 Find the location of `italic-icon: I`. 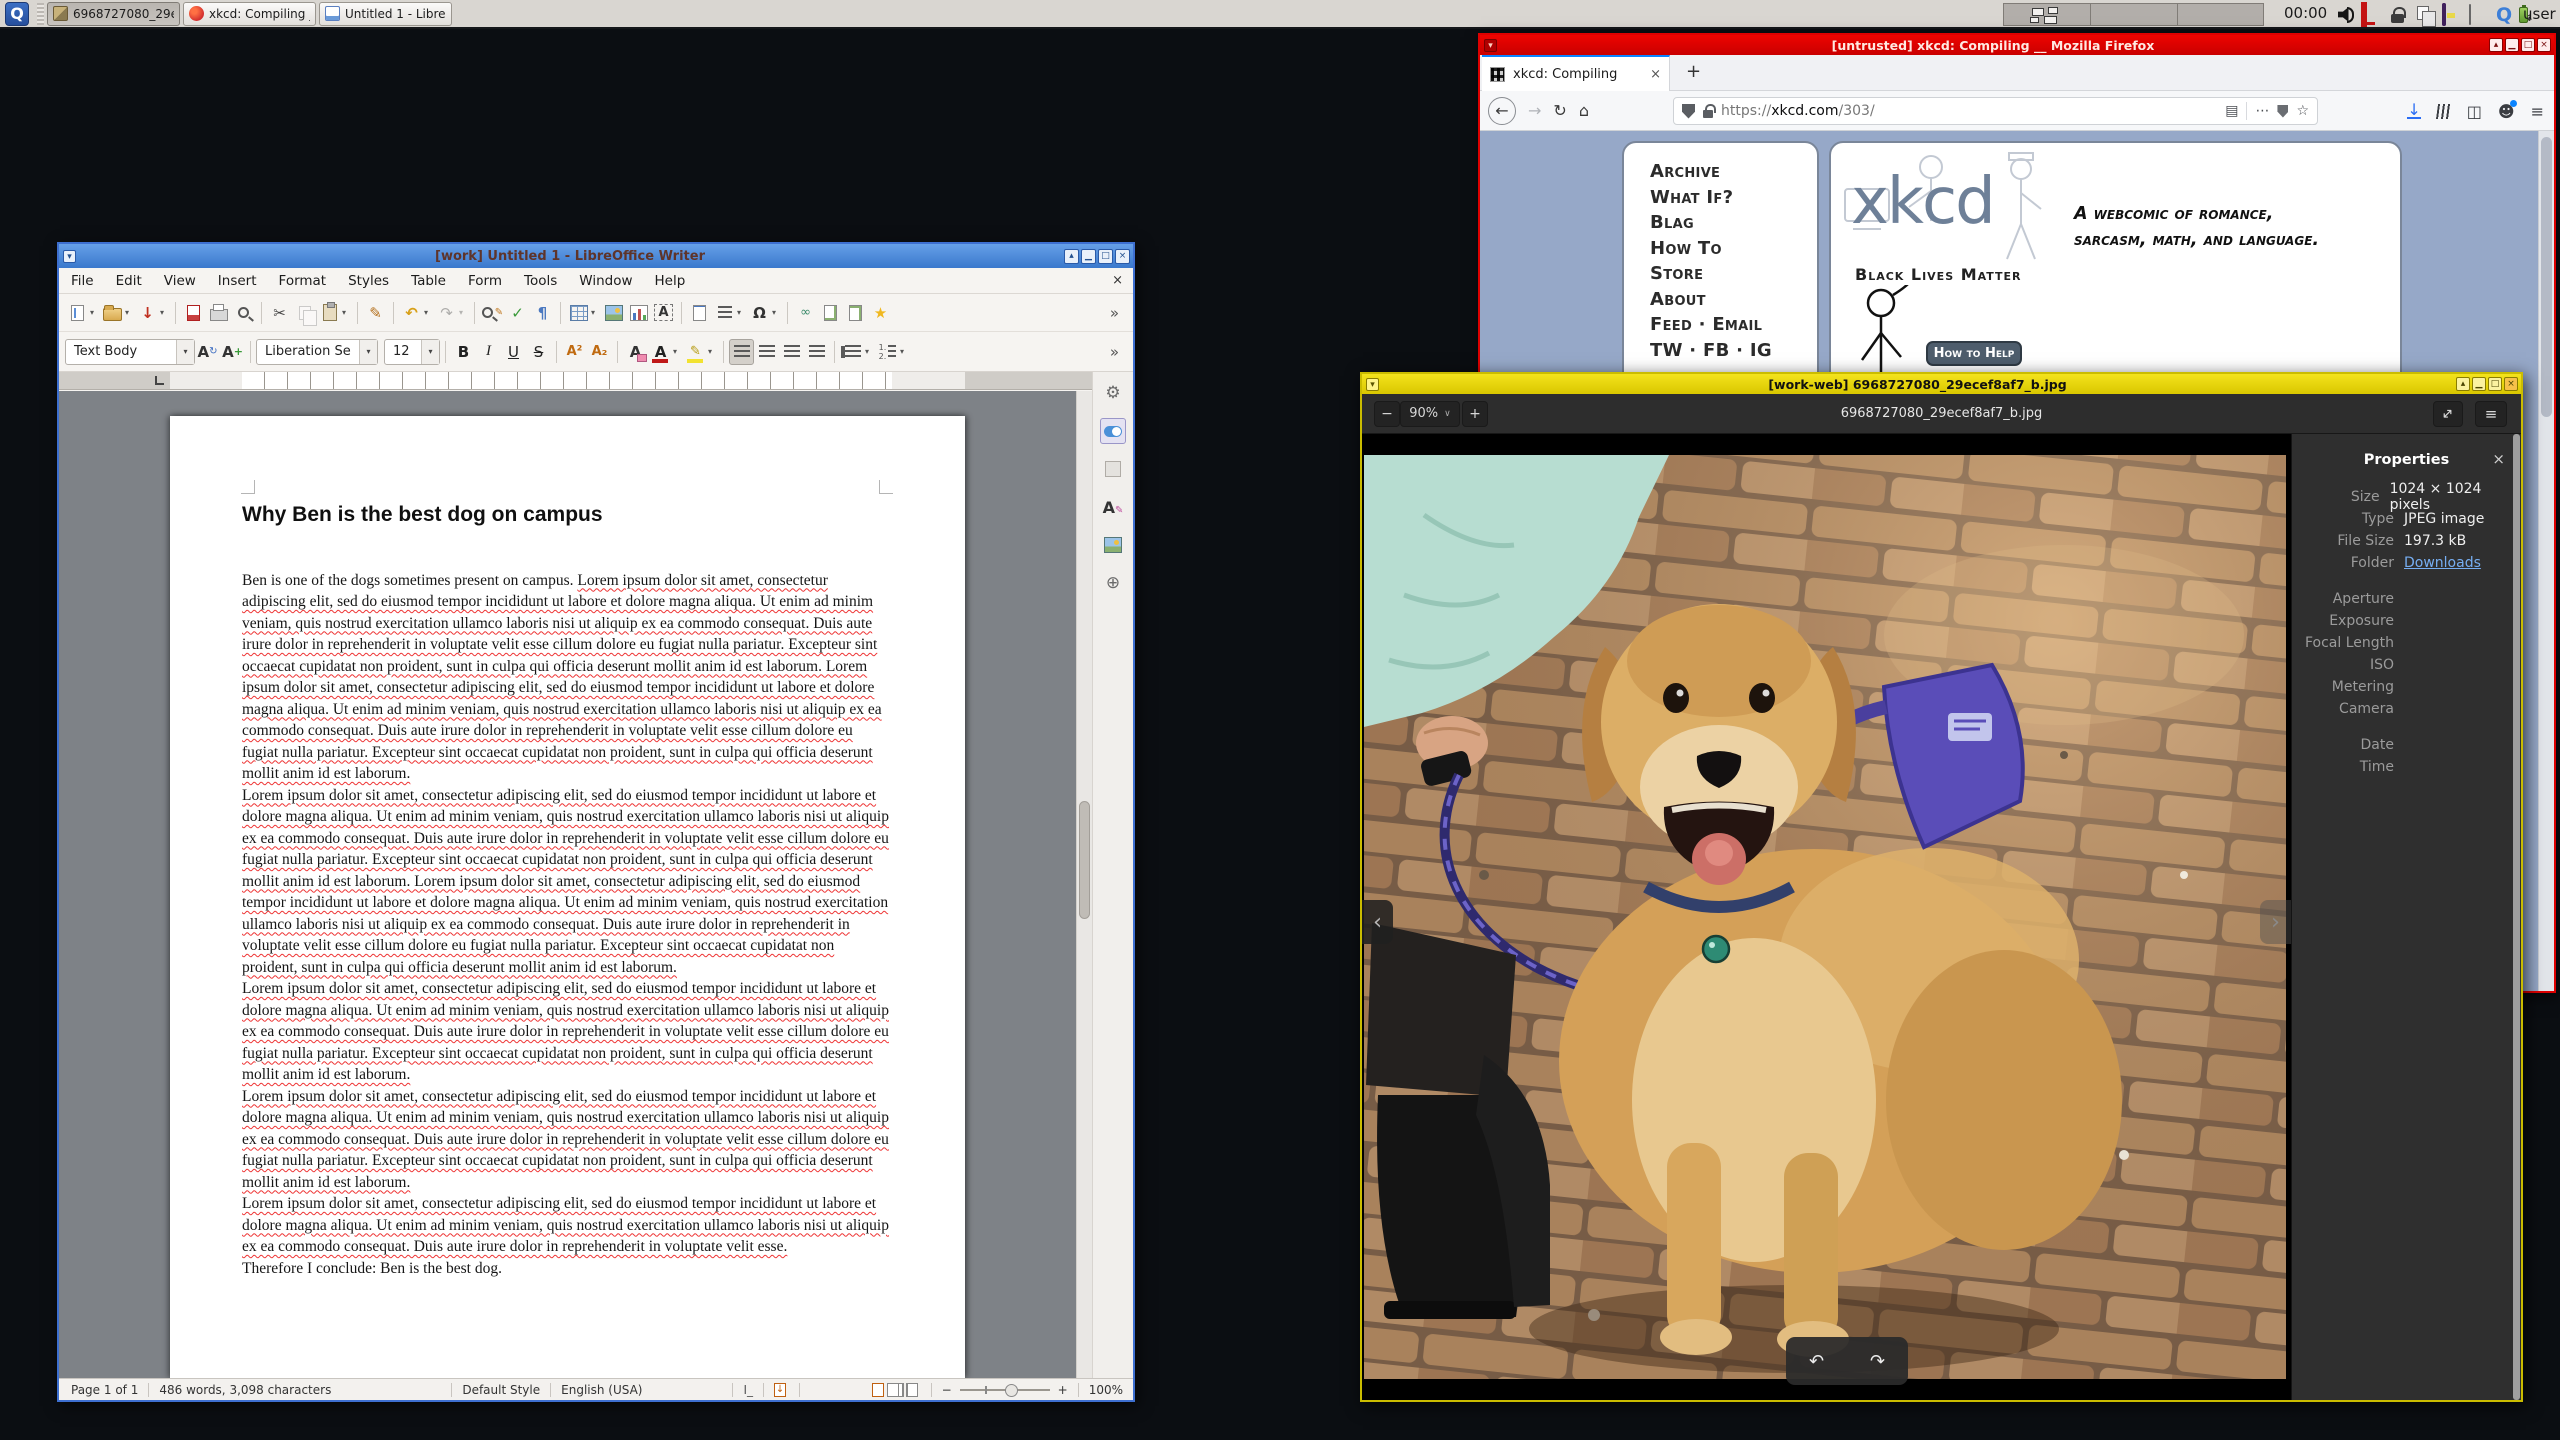

italic-icon: I is located at coordinates (488, 352).